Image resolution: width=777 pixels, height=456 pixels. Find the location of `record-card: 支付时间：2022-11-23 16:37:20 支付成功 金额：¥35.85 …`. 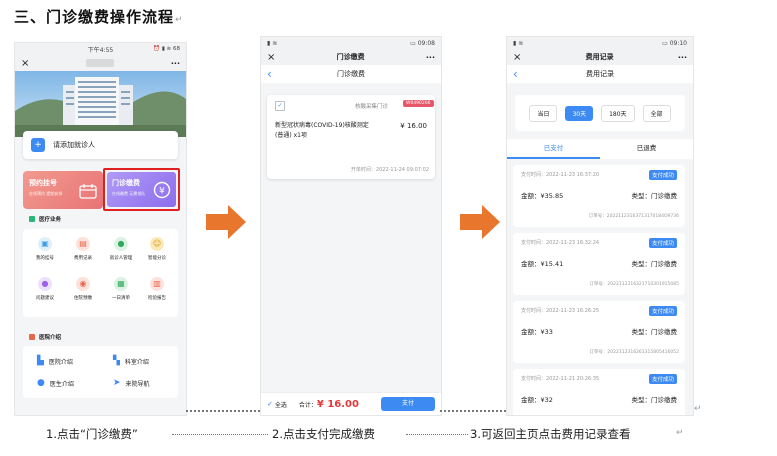

record-card: 支付时间：2022-11-23 16:37:20 支付成功 金额：¥35.85 … is located at coordinates (599, 196).